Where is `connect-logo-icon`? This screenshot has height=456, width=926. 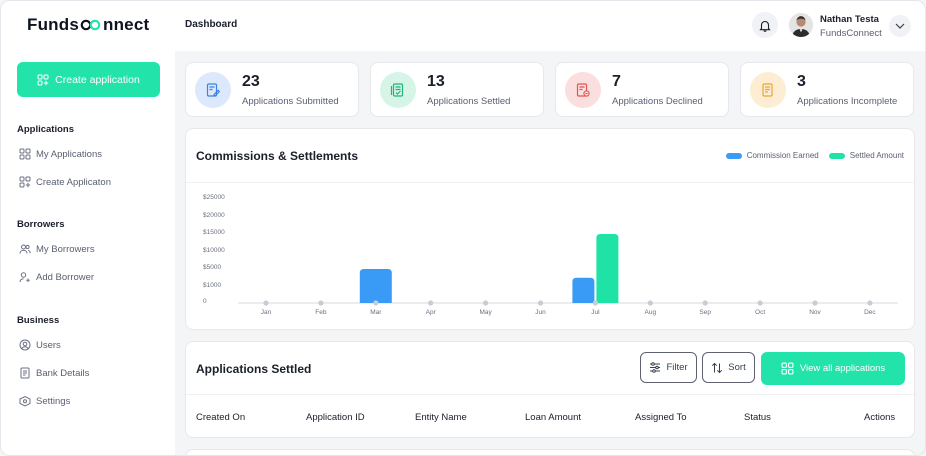
connect-logo-icon is located at coordinates (91, 25).